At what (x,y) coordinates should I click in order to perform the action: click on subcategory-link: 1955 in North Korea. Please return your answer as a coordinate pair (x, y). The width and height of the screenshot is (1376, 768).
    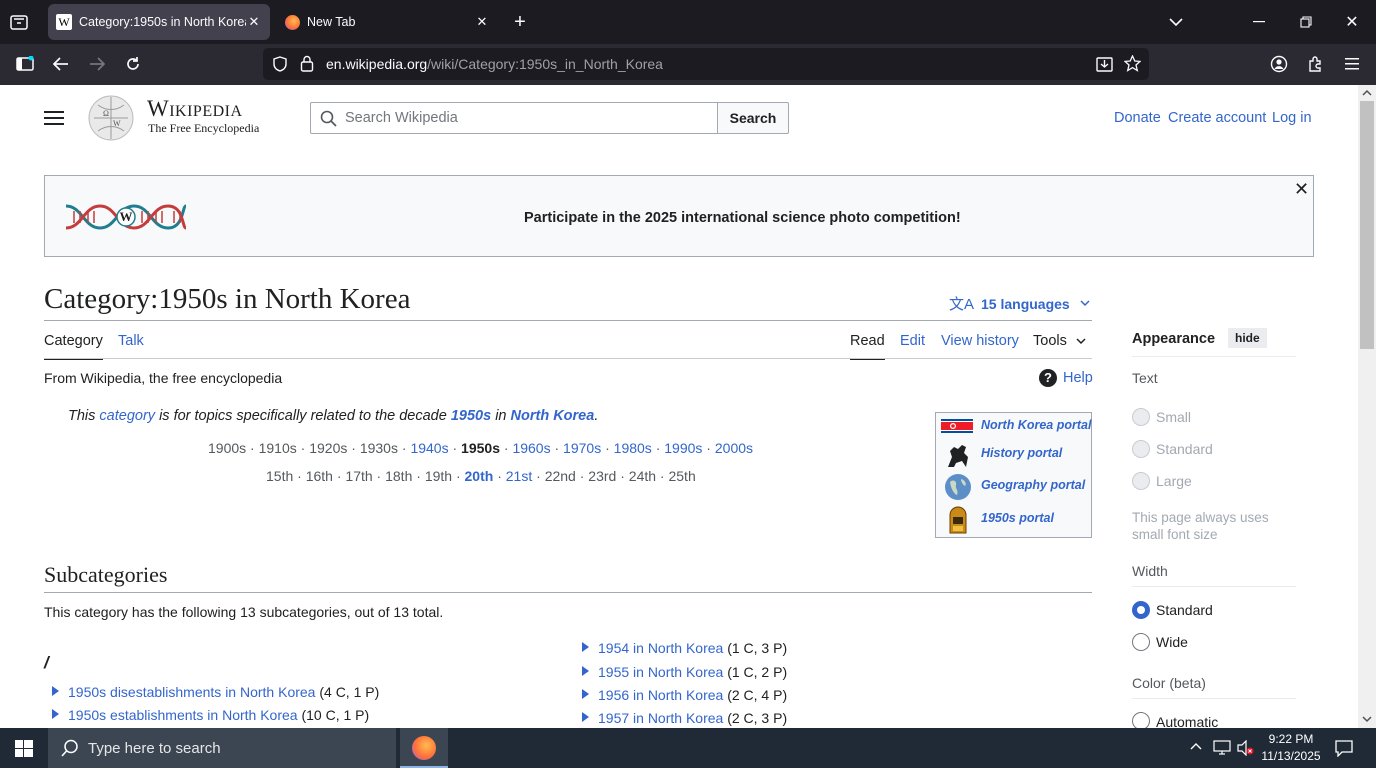
    Looking at the image, I should click on (660, 672).